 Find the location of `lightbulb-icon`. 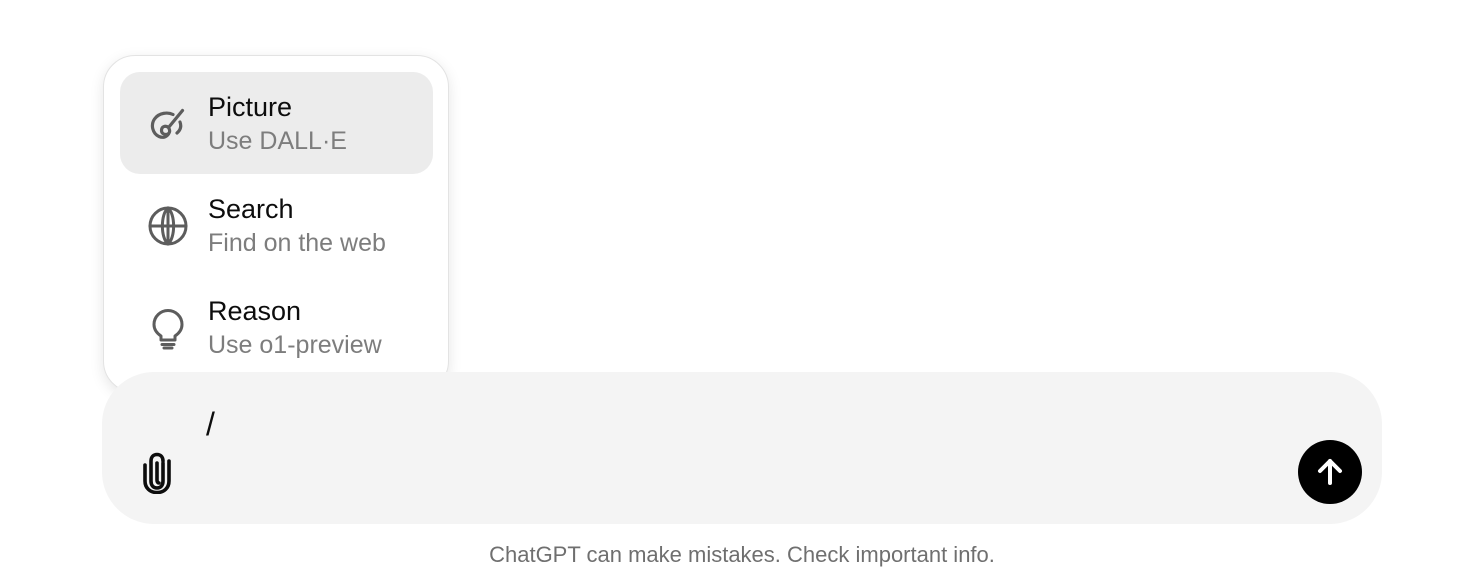

lightbulb-icon is located at coordinates (168, 328).